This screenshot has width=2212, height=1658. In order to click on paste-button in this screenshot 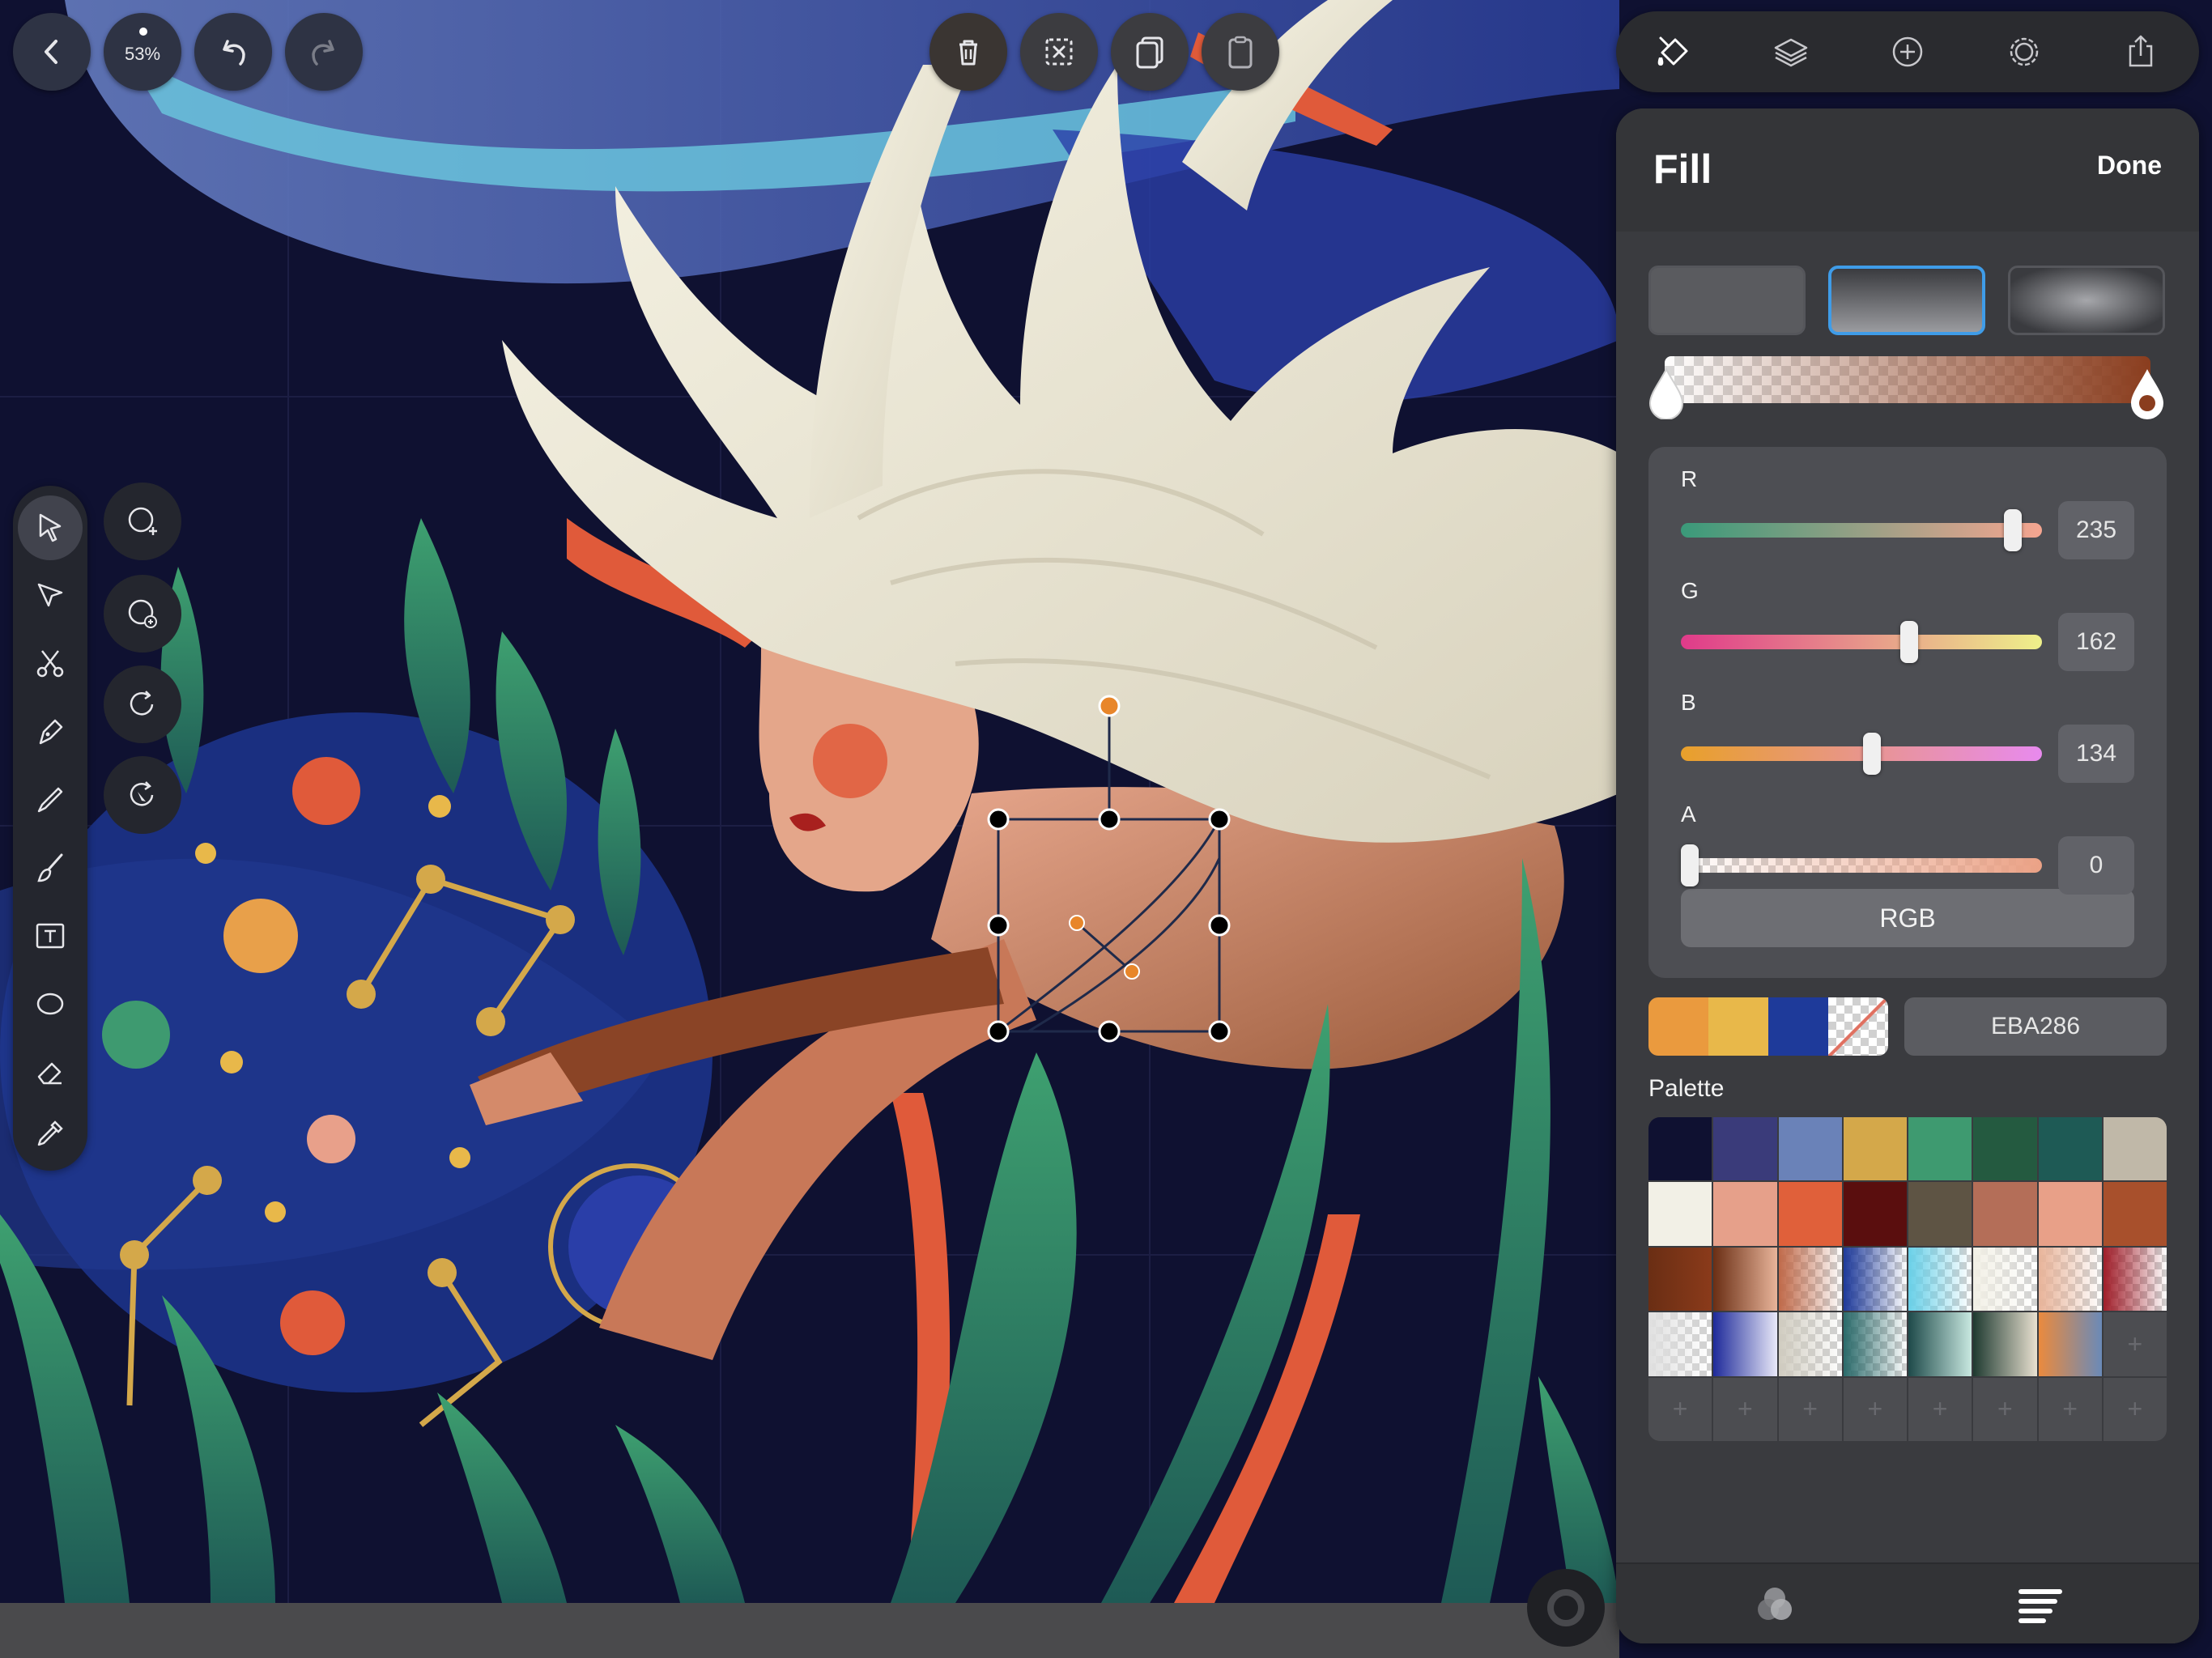, I will do `click(1240, 52)`.